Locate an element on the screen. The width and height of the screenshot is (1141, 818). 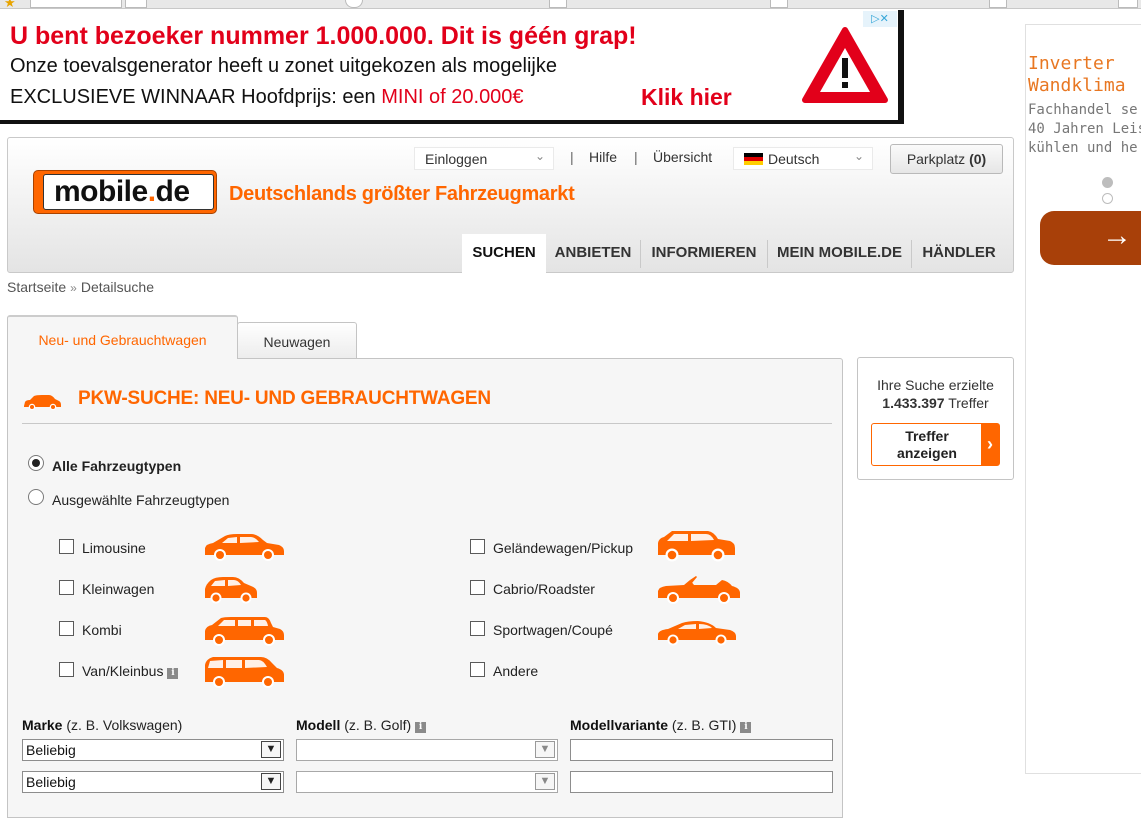
chevron-right-icon: › is located at coordinates (990, 444).